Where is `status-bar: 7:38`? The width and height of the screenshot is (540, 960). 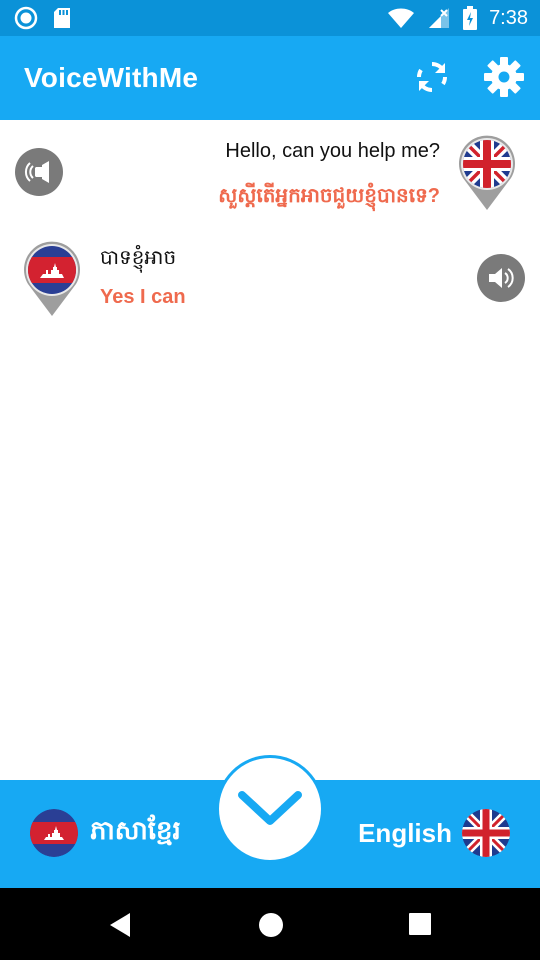 status-bar: 7:38 is located at coordinates (270, 18).